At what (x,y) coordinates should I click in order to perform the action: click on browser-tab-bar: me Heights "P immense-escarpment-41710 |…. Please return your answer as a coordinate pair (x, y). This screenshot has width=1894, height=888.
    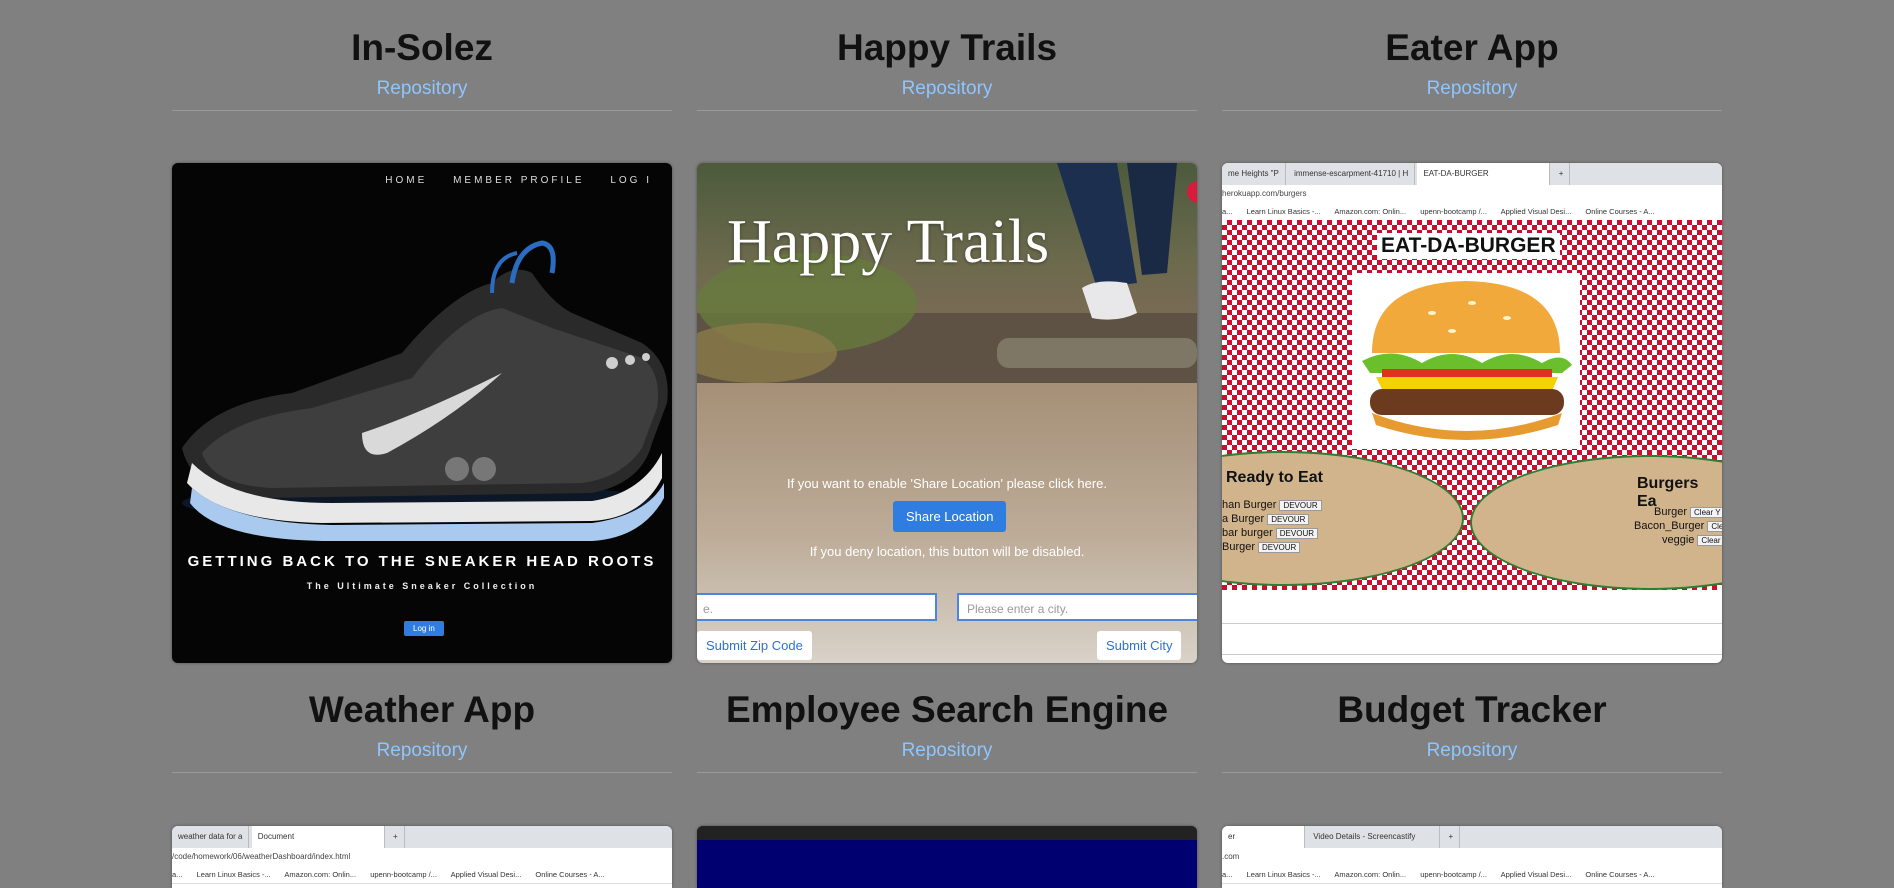
    Looking at the image, I should click on (1472, 174).